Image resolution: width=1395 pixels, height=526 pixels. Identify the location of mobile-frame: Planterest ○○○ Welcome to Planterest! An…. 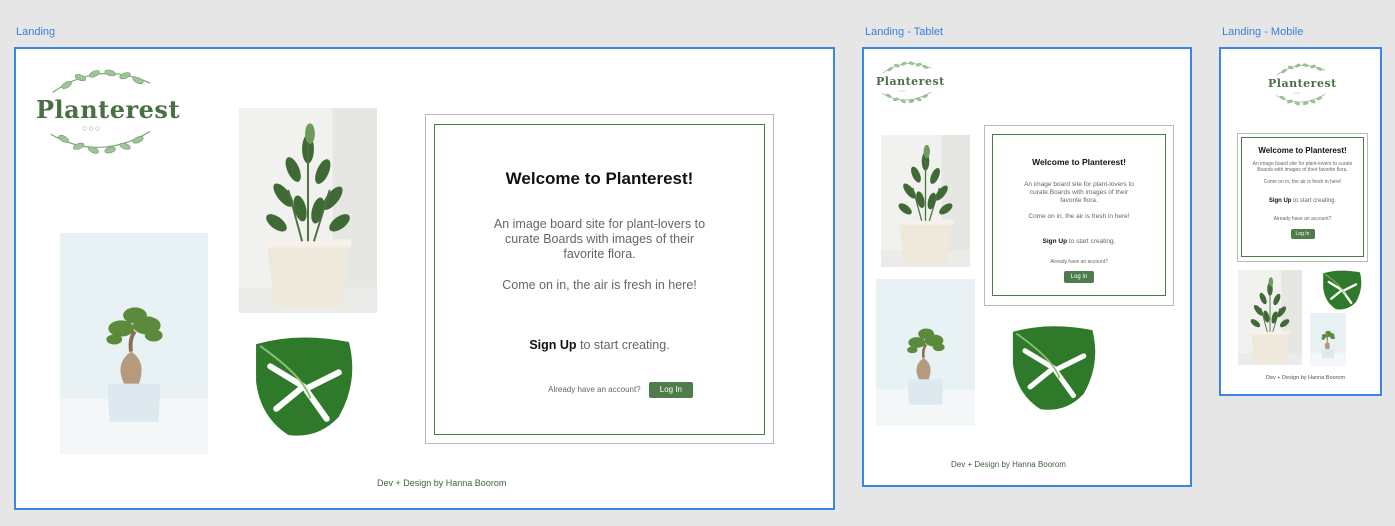
(1300, 221).